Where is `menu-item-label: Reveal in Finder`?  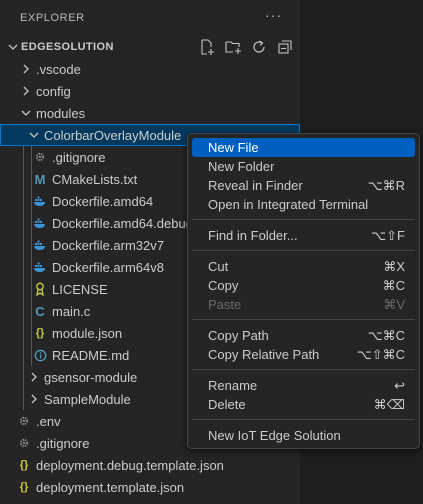
menu-item-label: Reveal in Finder is located at coordinates (255, 185).